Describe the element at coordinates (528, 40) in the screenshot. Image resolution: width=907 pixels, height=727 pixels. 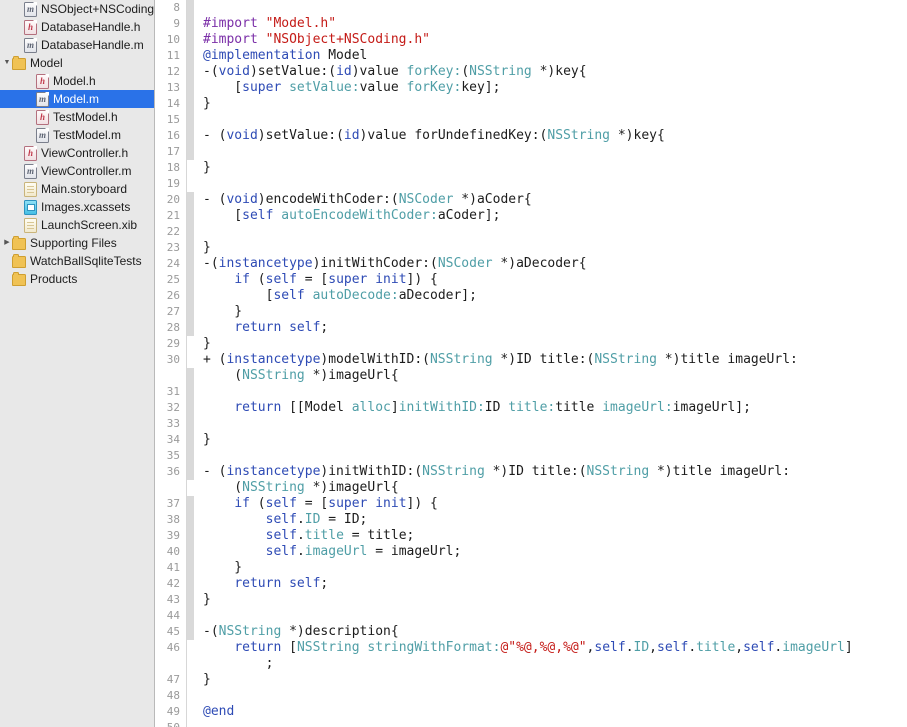
I see `code-line: #import "NSObject+NSCoding.h"` at that location.